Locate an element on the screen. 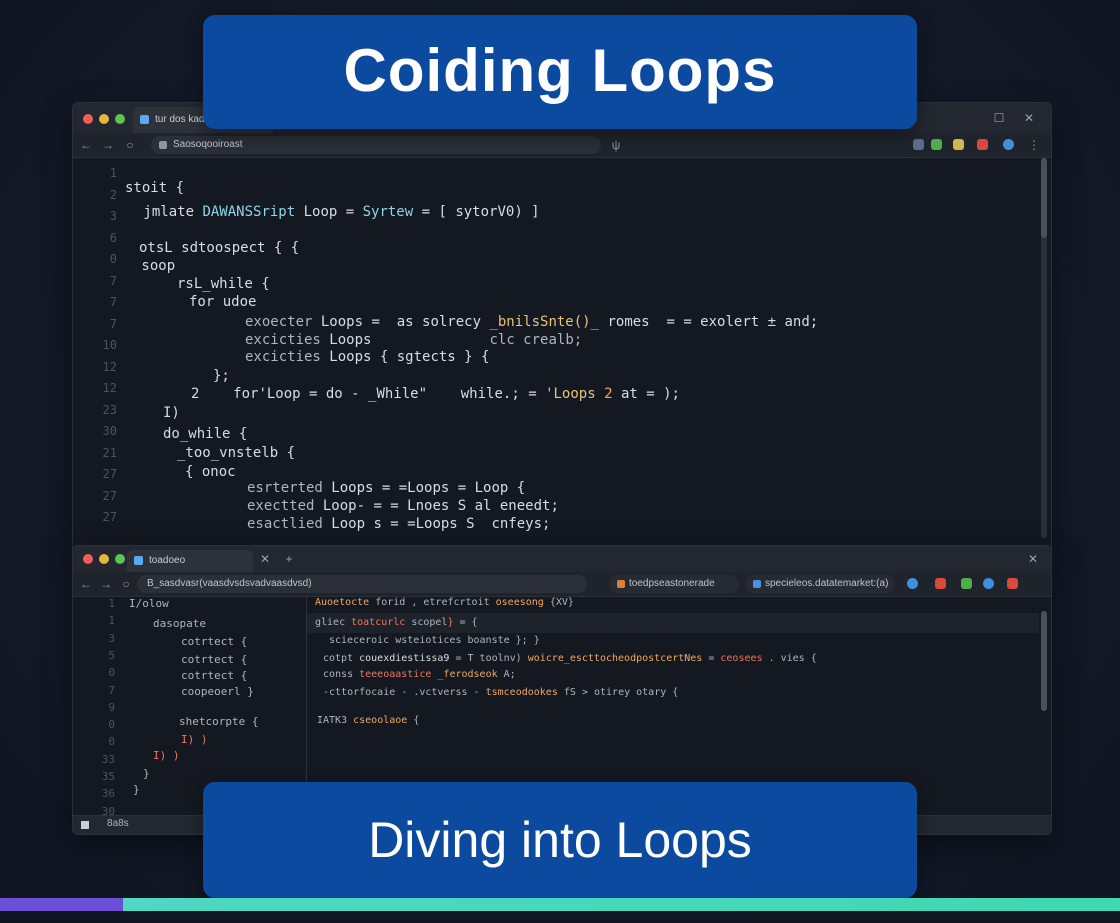 Image resolution: width=1120 pixels, height=923 pixels. code-token: = [ sytorV0) ] is located at coordinates (476, 212).